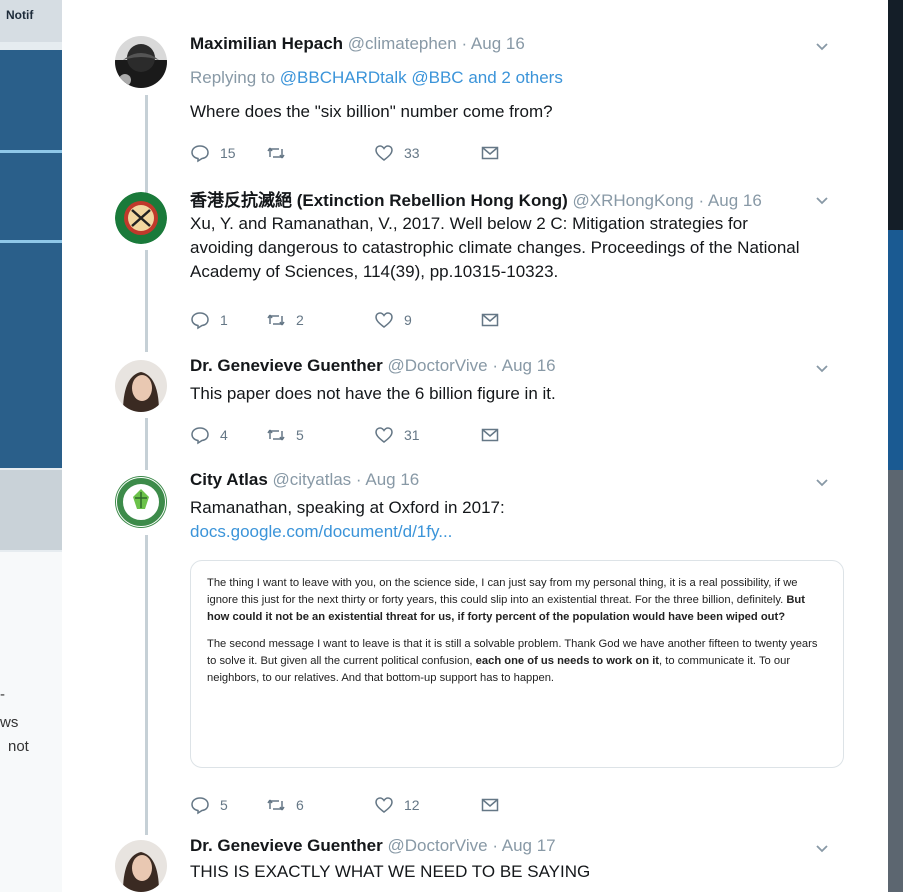  I want to click on like-count: 12, so click(412, 805).